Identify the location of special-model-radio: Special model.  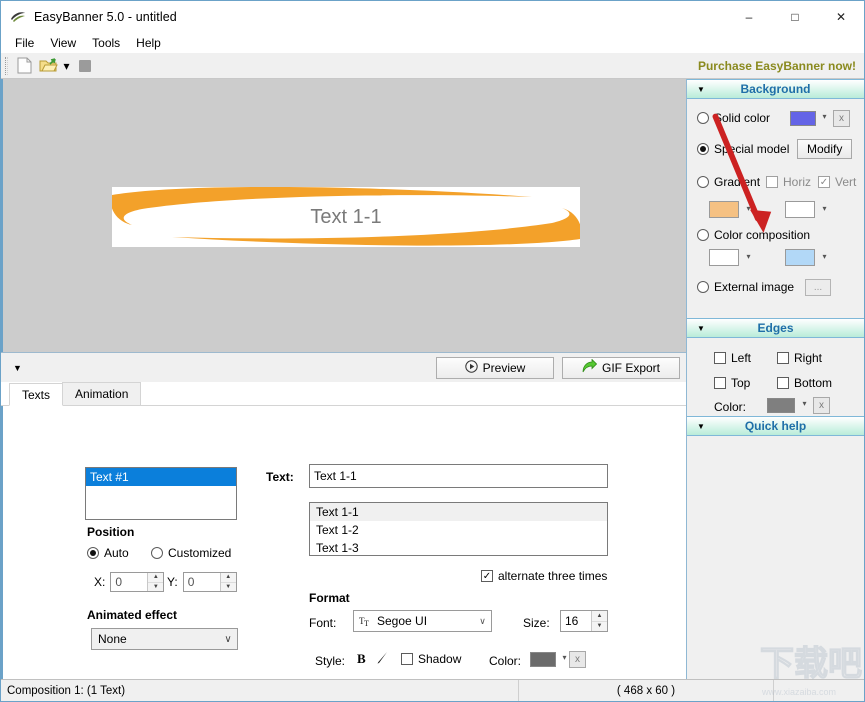
(743, 149).